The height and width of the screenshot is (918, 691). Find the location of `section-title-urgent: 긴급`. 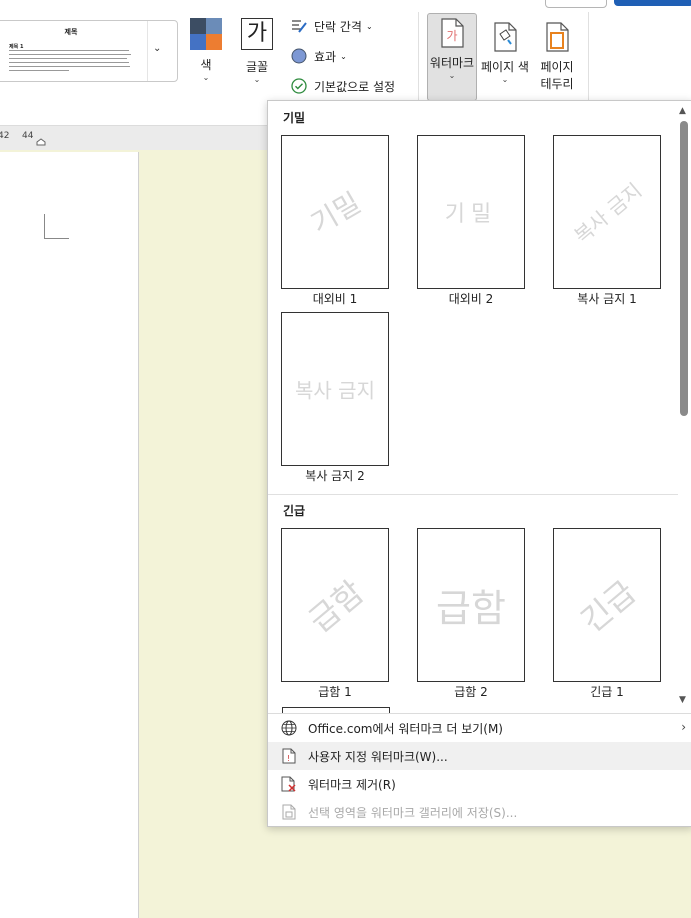

section-title-urgent: 긴급 is located at coordinates (294, 511).